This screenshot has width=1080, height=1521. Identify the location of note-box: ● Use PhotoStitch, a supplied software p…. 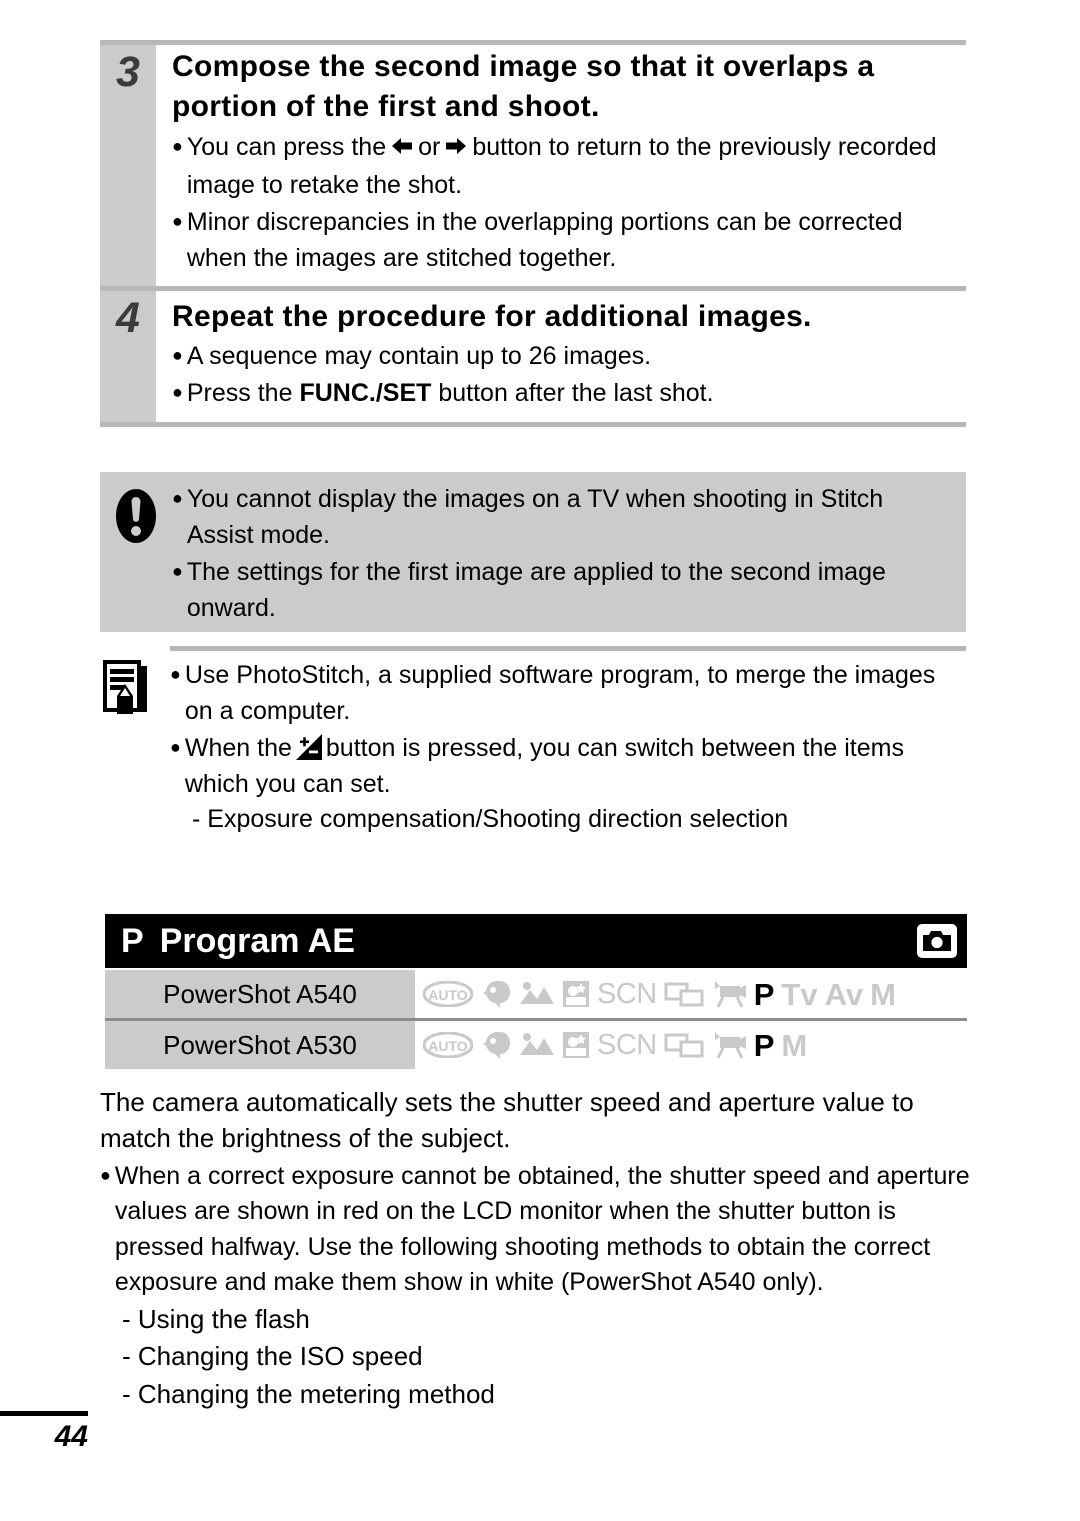
(533, 742).